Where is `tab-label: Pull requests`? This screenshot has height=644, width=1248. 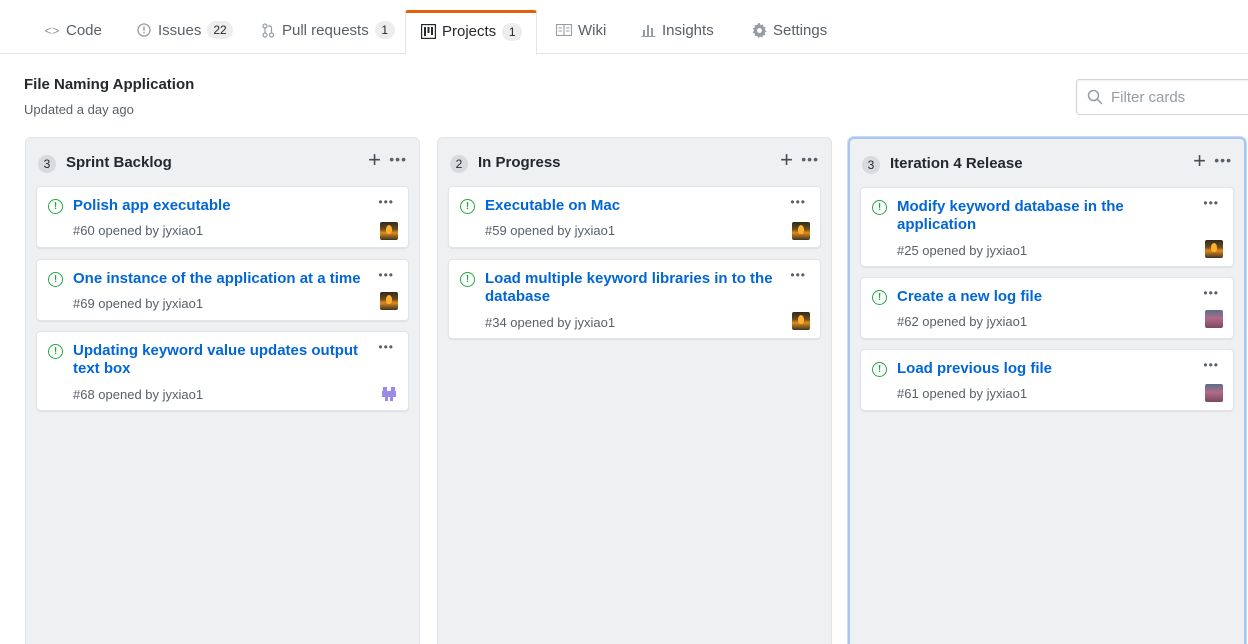
tab-label: Pull requests is located at coordinates (325, 30).